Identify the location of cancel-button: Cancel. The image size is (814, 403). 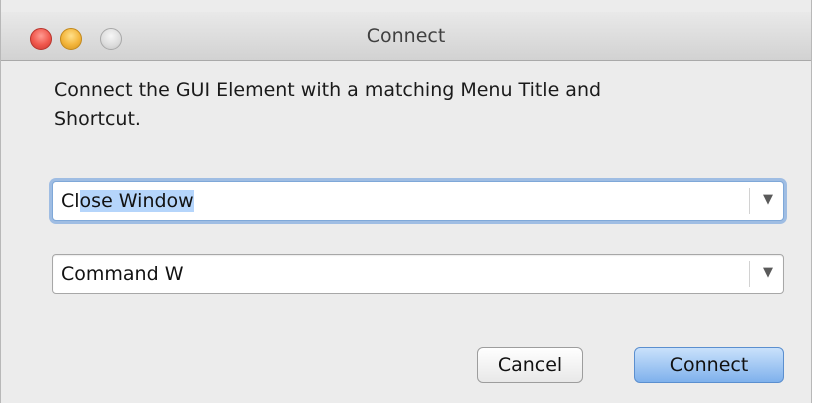
(530, 365).